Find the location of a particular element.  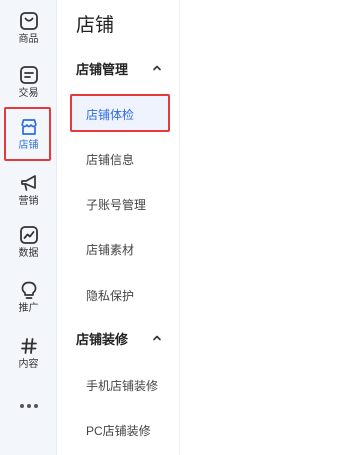

rail-item-label: 交易 is located at coordinates (28, 93).